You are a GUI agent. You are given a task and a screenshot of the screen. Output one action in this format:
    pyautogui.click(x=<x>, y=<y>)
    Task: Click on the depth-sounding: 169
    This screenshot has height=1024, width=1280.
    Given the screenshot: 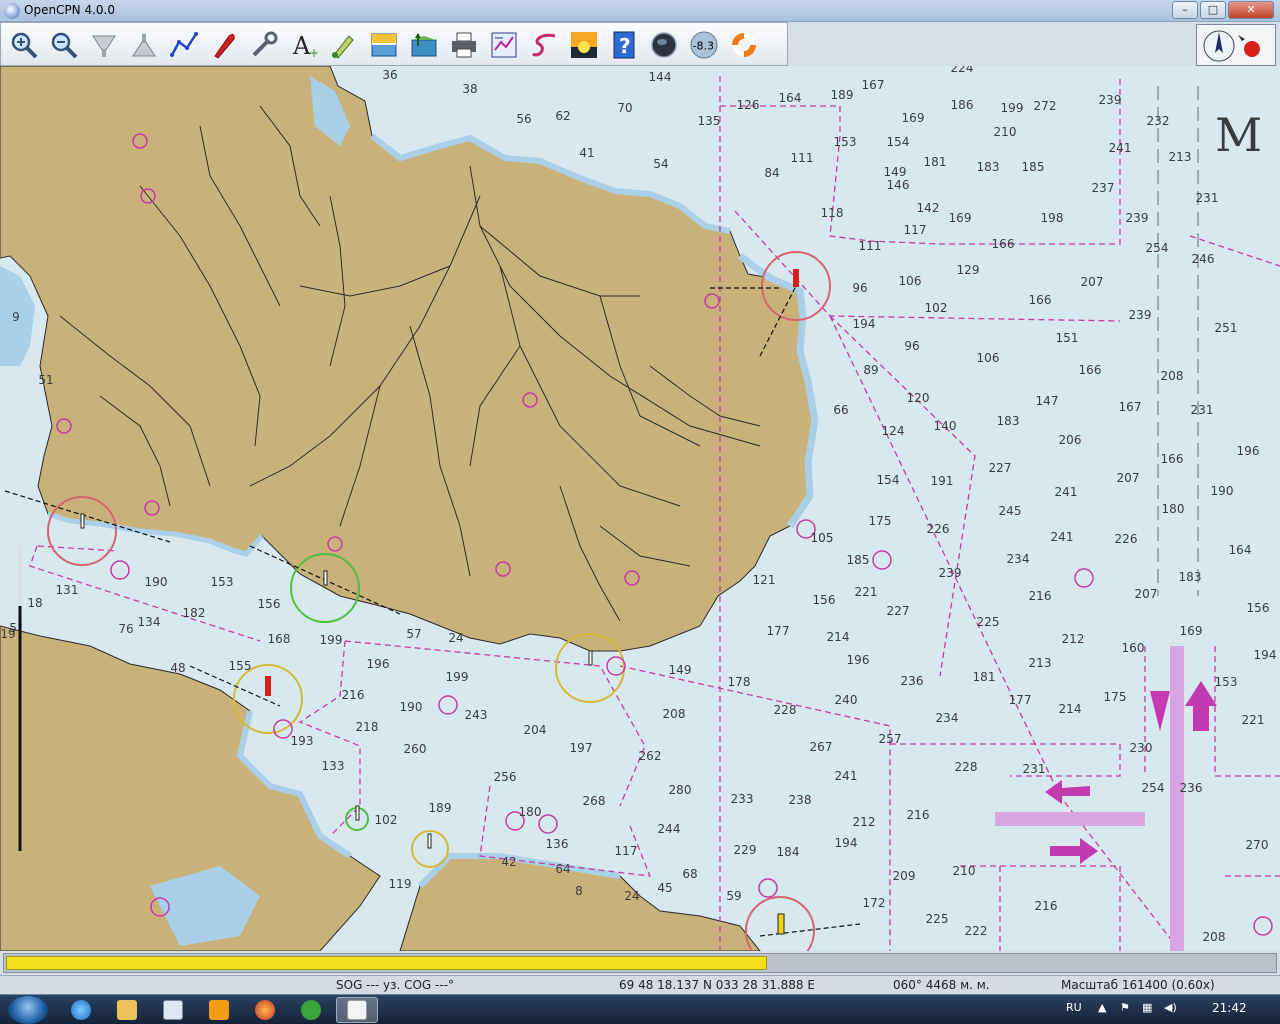 What is the action you would take?
    pyautogui.click(x=1191, y=631)
    